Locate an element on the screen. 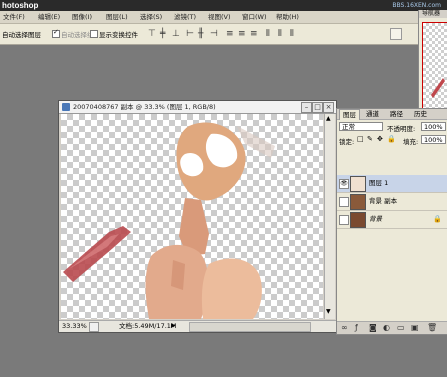 The image size is (447, 377). zoom-level: 33.33% is located at coordinates (74, 326).